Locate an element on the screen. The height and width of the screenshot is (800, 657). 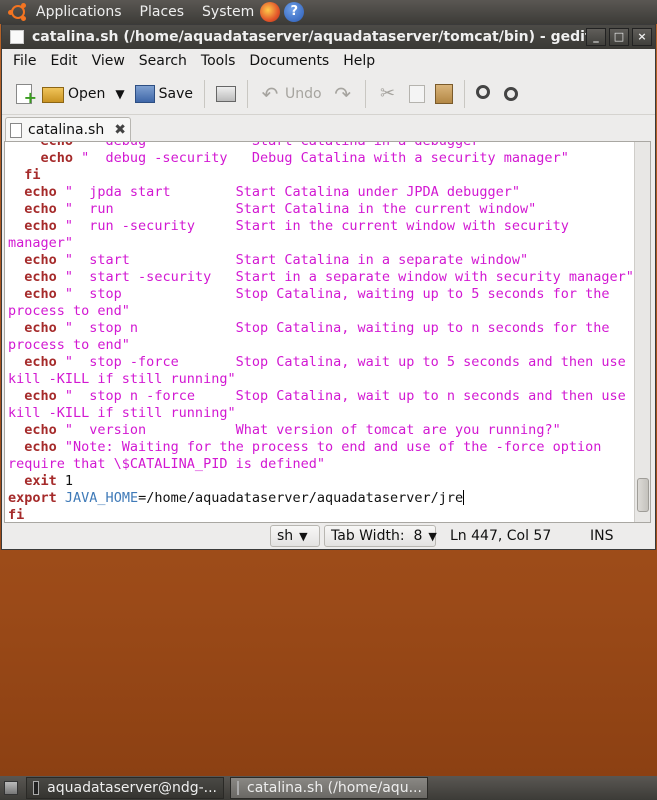
toolbar: Open ▼ Save ↶ Undo ↷ ✂ is located at coordinates (328, 94).